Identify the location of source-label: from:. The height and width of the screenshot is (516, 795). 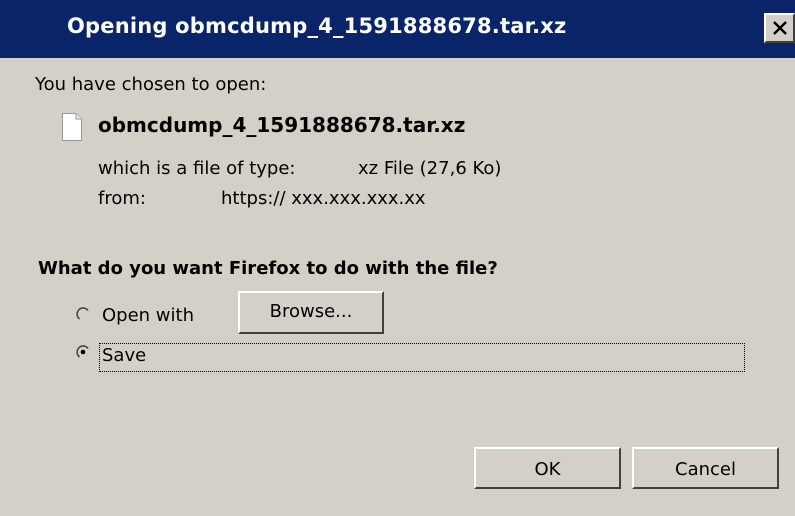
(122, 198).